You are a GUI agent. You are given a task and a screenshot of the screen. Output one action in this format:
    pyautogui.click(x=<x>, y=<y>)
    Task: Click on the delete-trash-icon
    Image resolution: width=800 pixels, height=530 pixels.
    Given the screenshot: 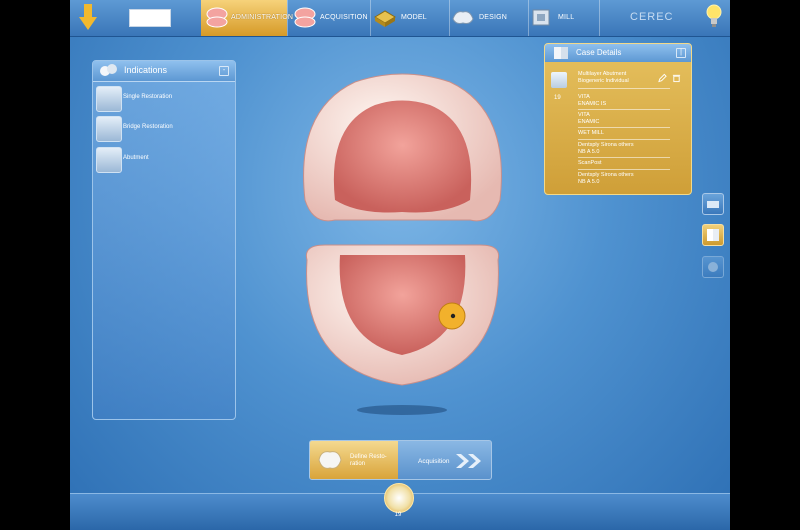 What is the action you would take?
    pyautogui.click(x=676, y=78)
    